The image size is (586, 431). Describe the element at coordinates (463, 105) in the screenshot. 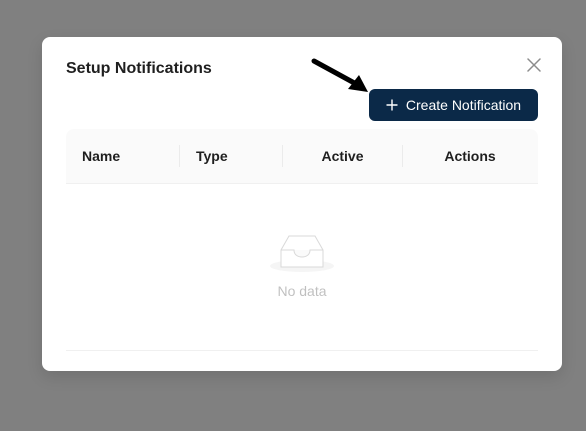

I see `create-notification-label: Create Notification` at that location.